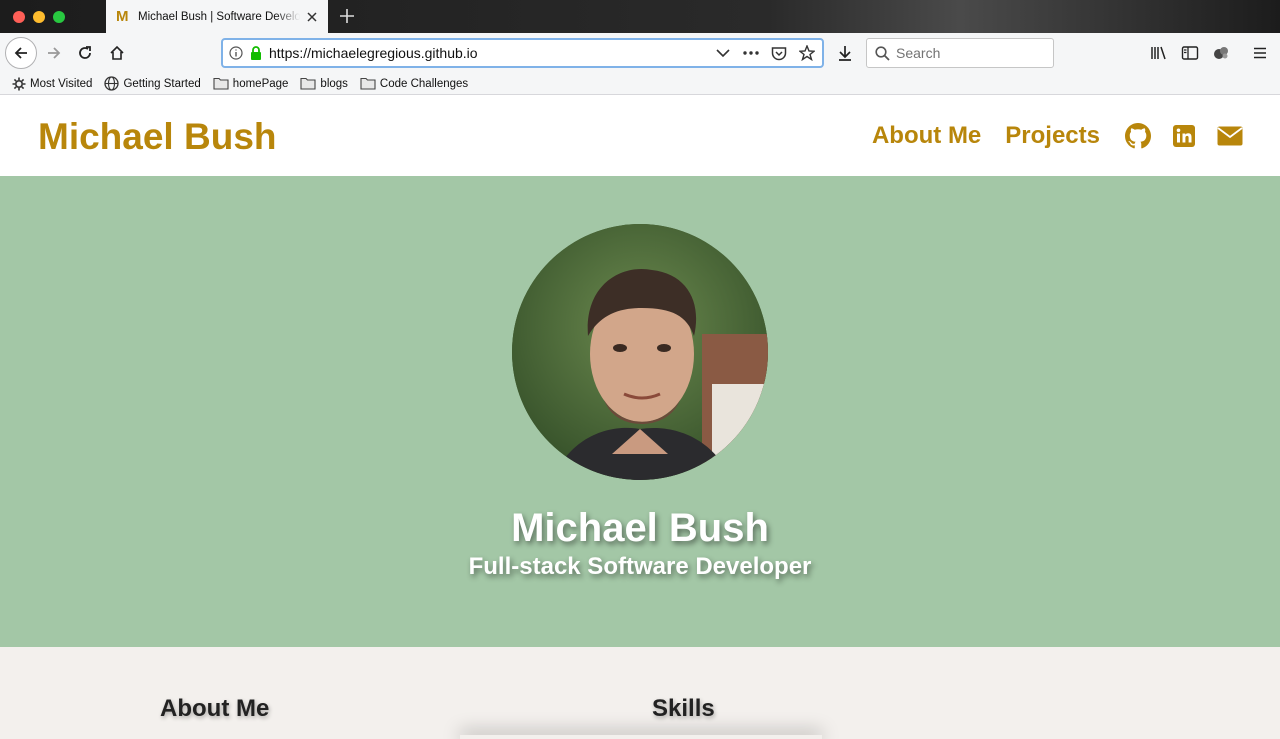  I want to click on github-icon, so click(1138, 136).